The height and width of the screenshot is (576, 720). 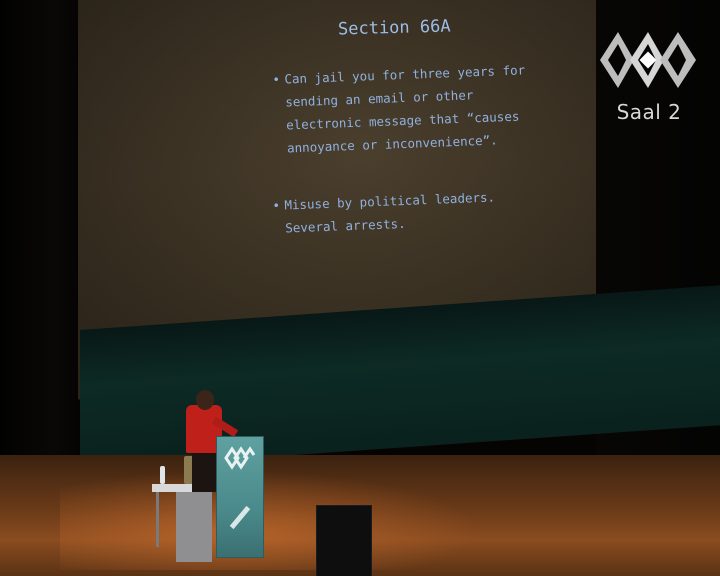 I want to click on side-table-cabinet, so click(x=194, y=527).